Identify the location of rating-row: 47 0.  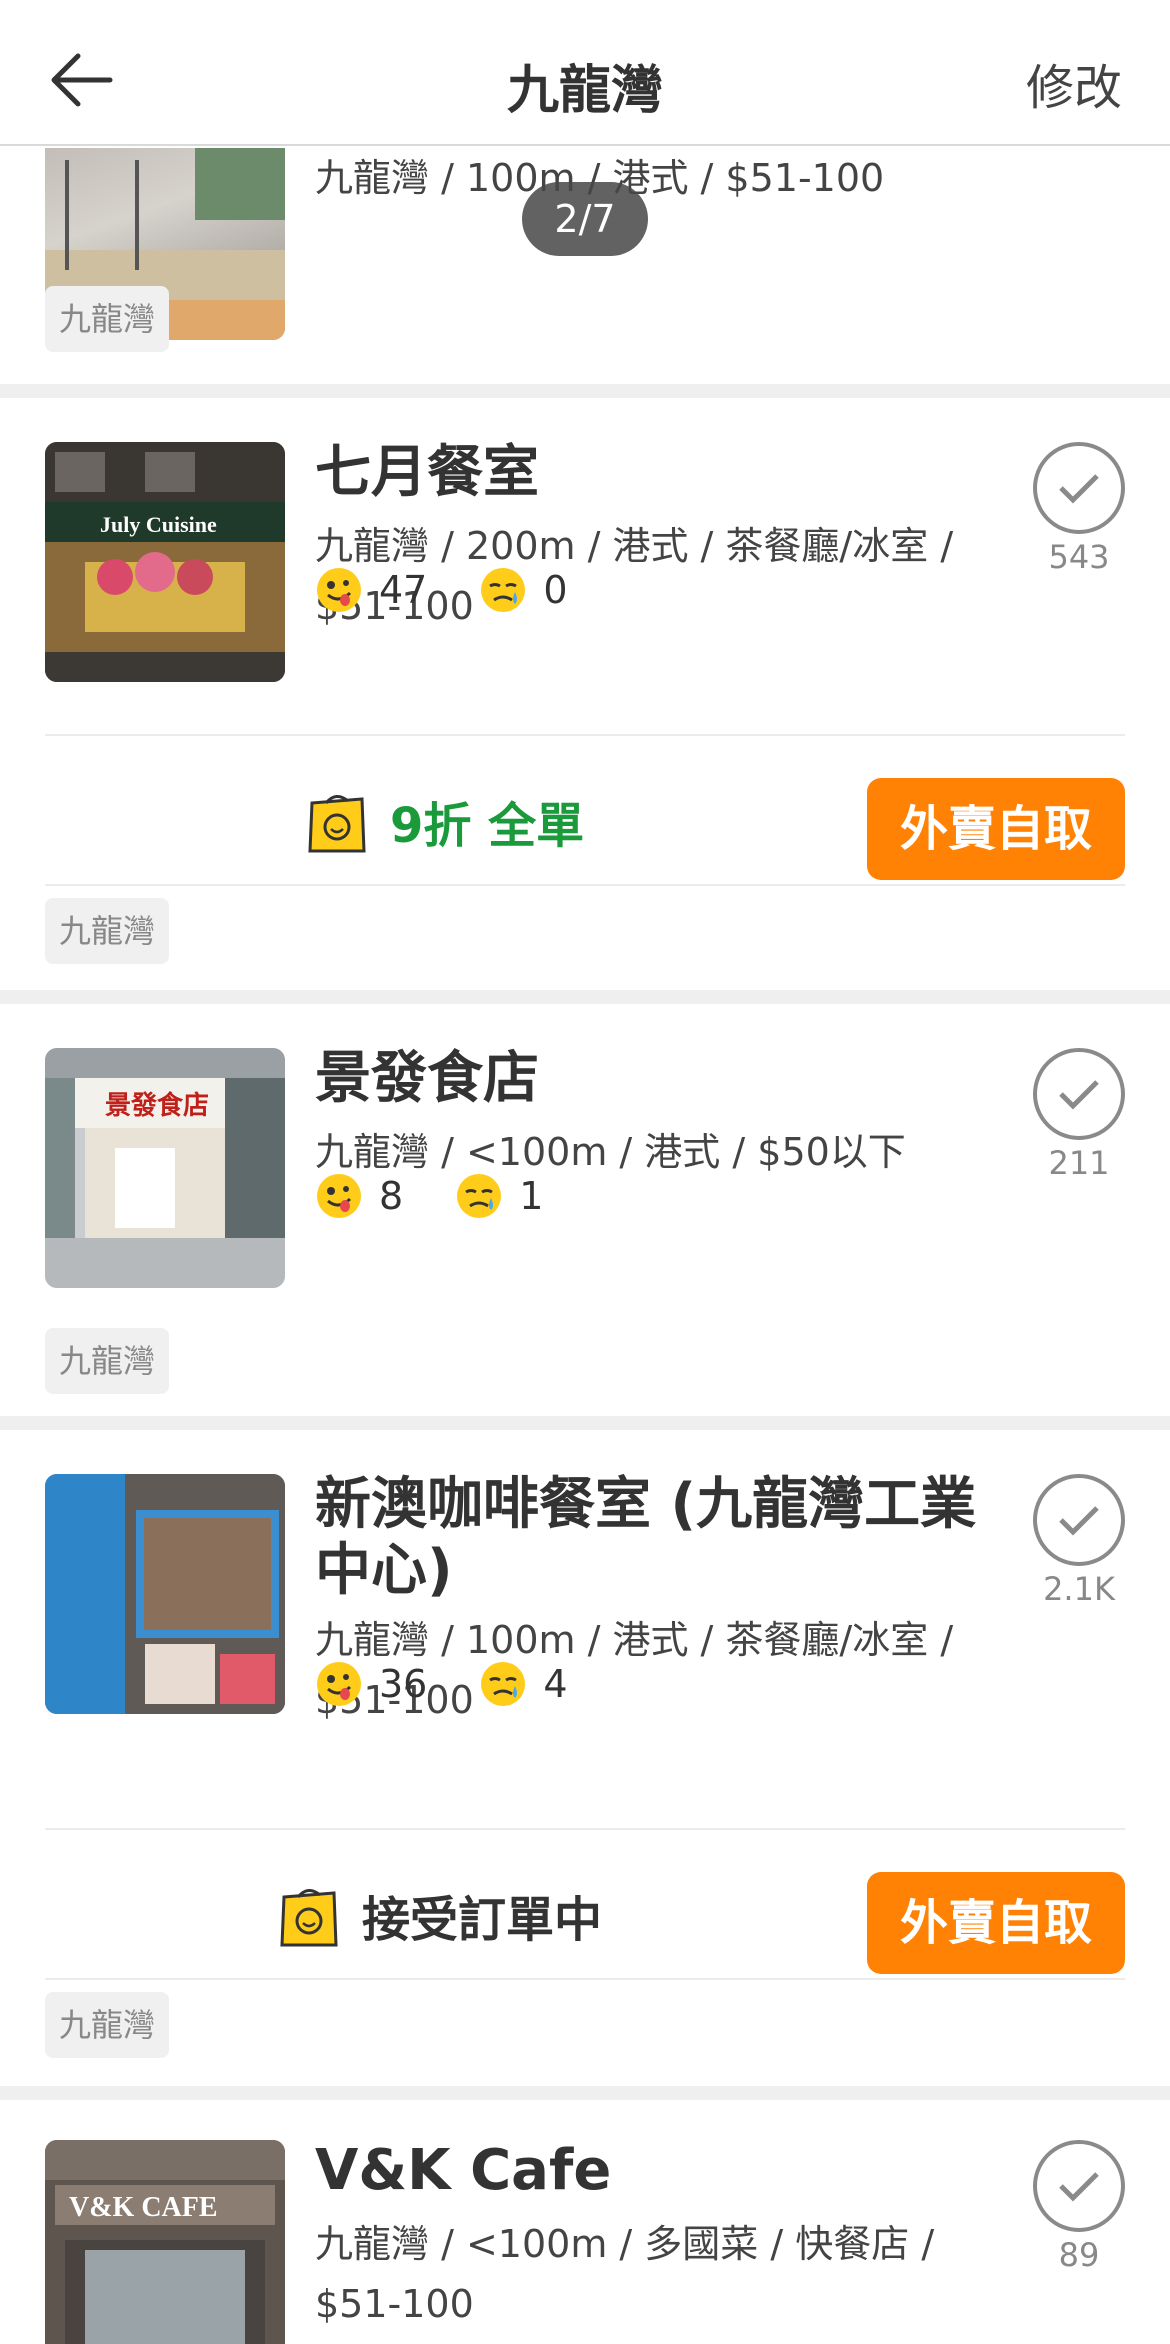
(467, 590).